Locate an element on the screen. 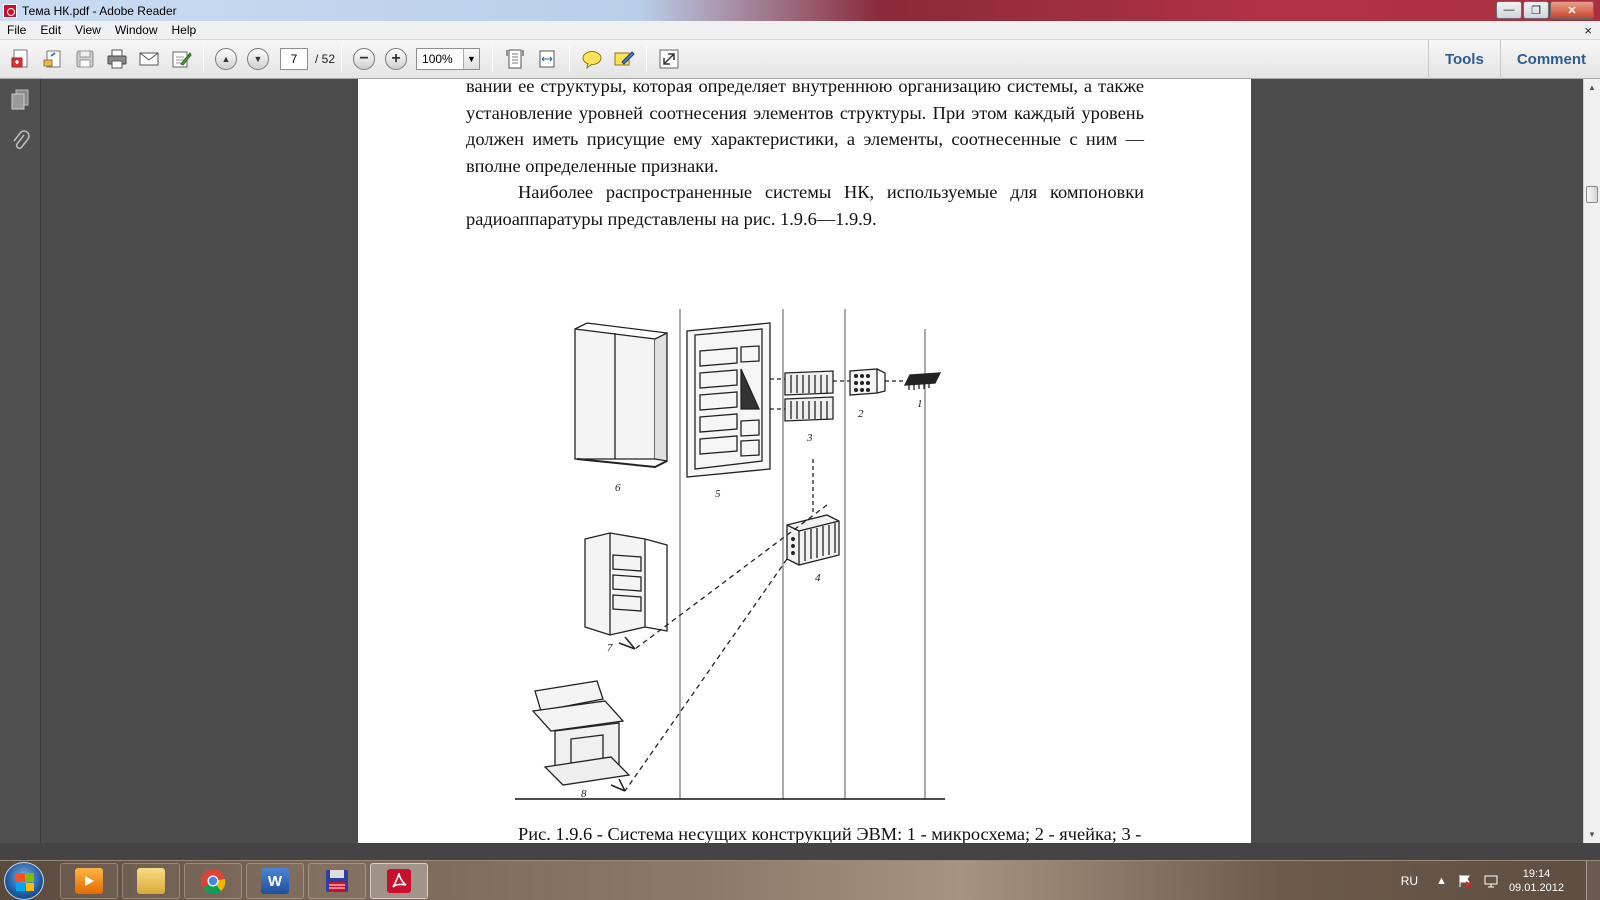 This screenshot has height=900, width=1600. sign-document-icon is located at coordinates (182, 59).